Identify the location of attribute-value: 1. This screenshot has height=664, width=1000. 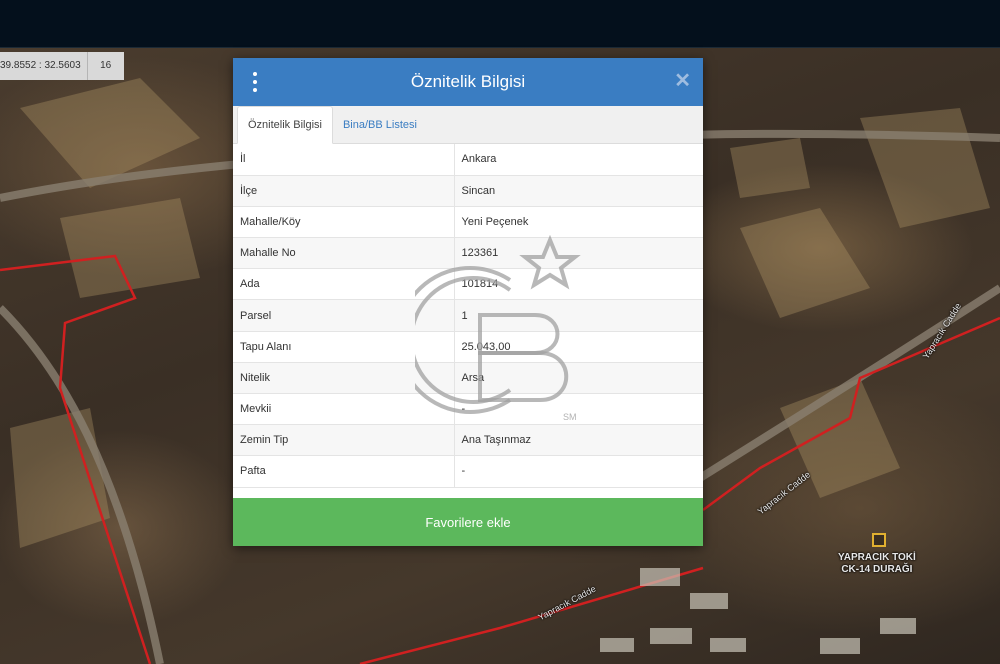
(578, 315).